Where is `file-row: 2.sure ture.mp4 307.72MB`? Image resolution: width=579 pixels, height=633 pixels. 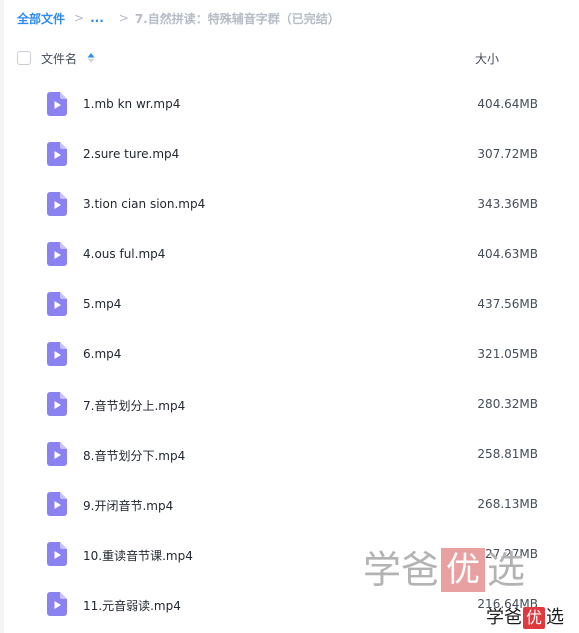 file-row: 2.sure ture.mp4 307.72MB is located at coordinates (289, 154).